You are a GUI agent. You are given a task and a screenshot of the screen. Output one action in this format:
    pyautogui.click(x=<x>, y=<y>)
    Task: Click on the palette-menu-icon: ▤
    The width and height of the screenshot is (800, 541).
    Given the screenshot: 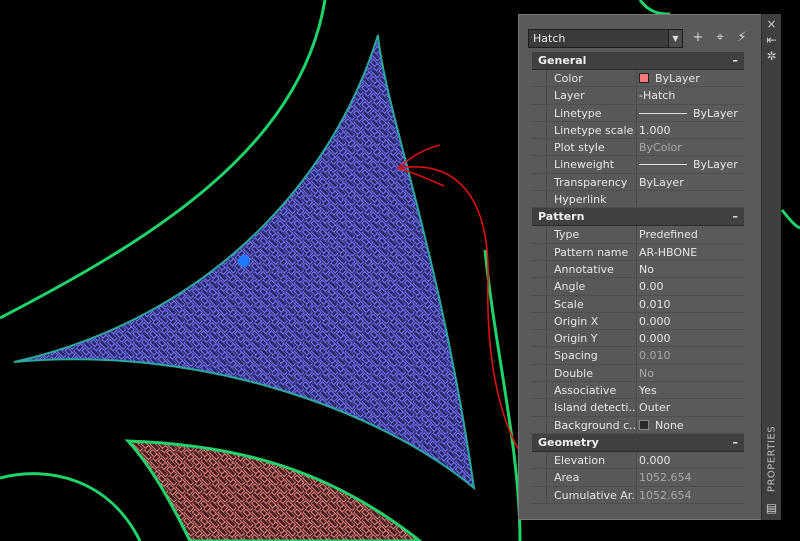 What is the action you would take?
    pyautogui.click(x=771, y=508)
    